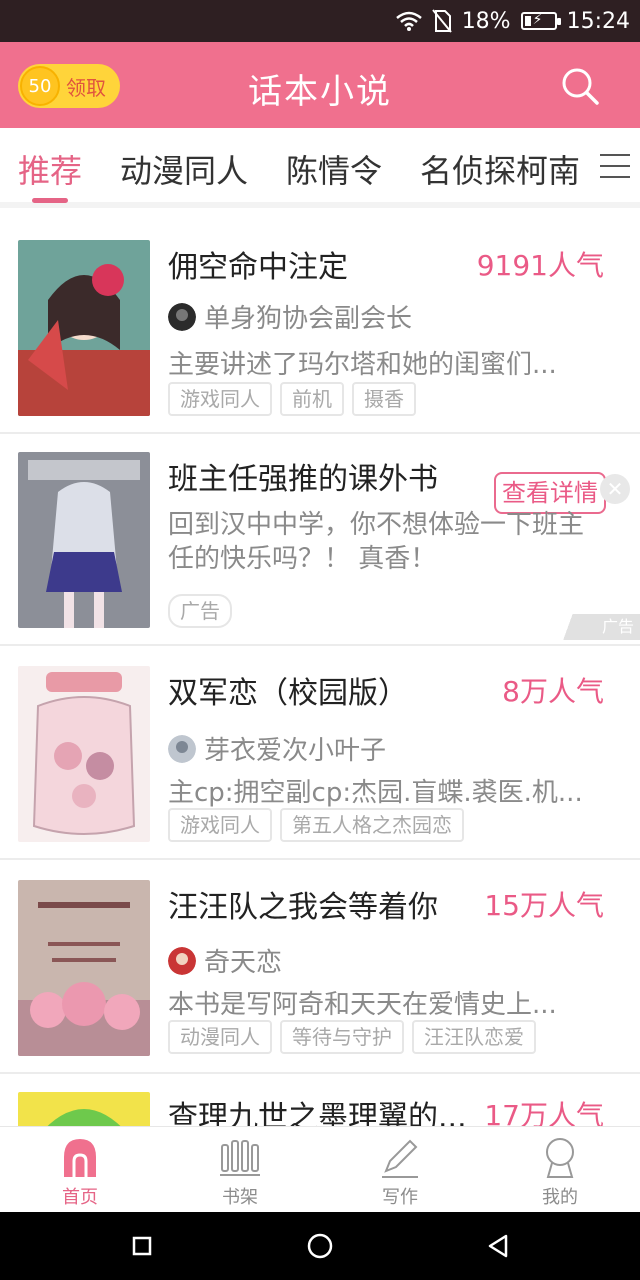 Image resolution: width=640 pixels, height=1280 pixels. Describe the element at coordinates (376, 542) in the screenshot. I see `ad-desc: 回到汉中中学，你不想体验一下班主任的快乐吗？！ 真香！` at that location.